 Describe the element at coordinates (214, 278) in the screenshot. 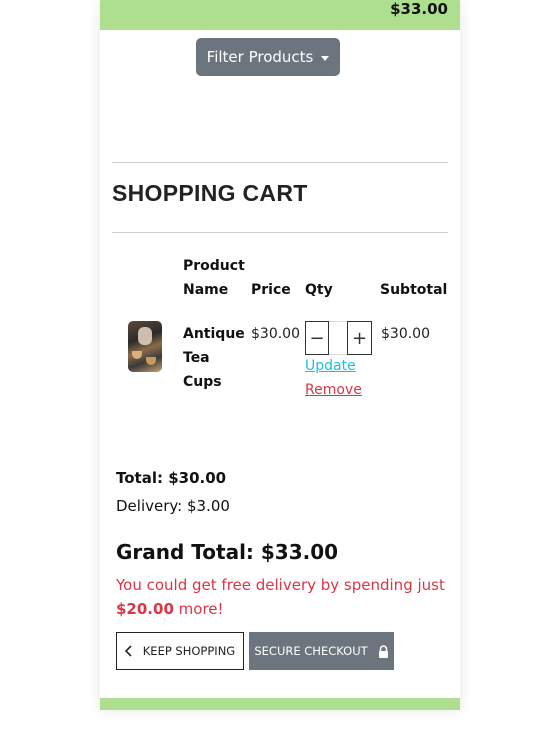

I see `col-header-product: Product Name` at that location.